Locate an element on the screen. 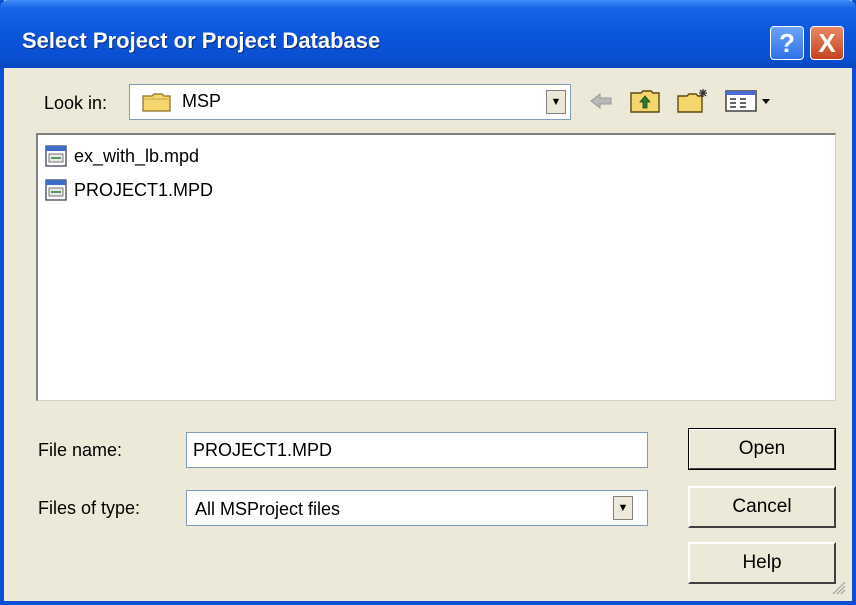  view-menu-icon is located at coordinates (749, 101).